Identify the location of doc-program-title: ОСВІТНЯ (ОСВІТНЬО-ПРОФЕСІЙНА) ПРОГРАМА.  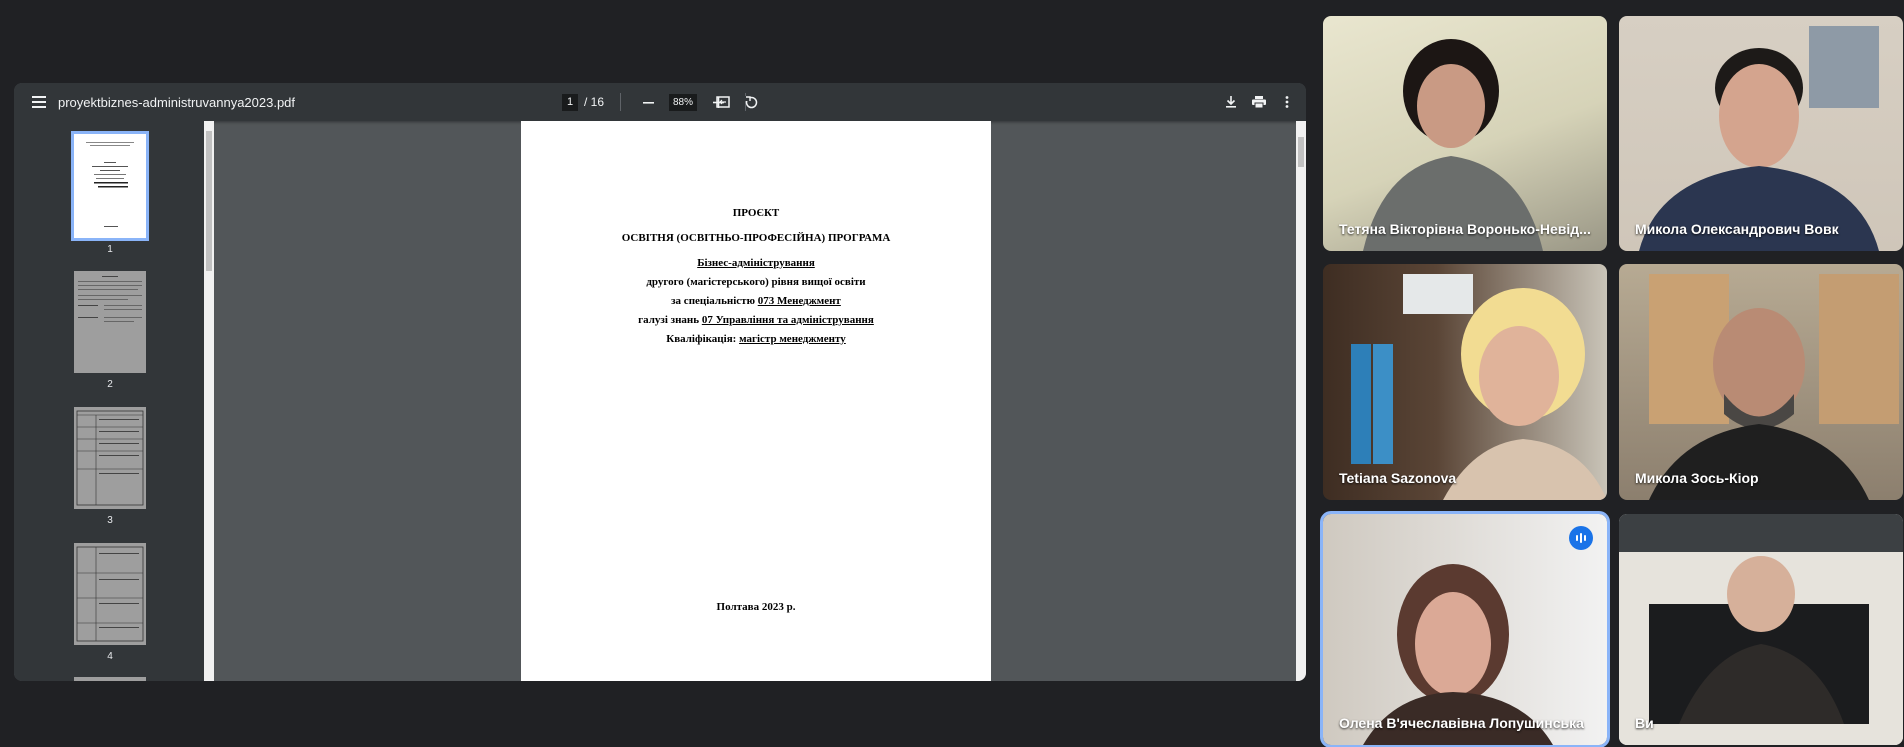
(756, 238).